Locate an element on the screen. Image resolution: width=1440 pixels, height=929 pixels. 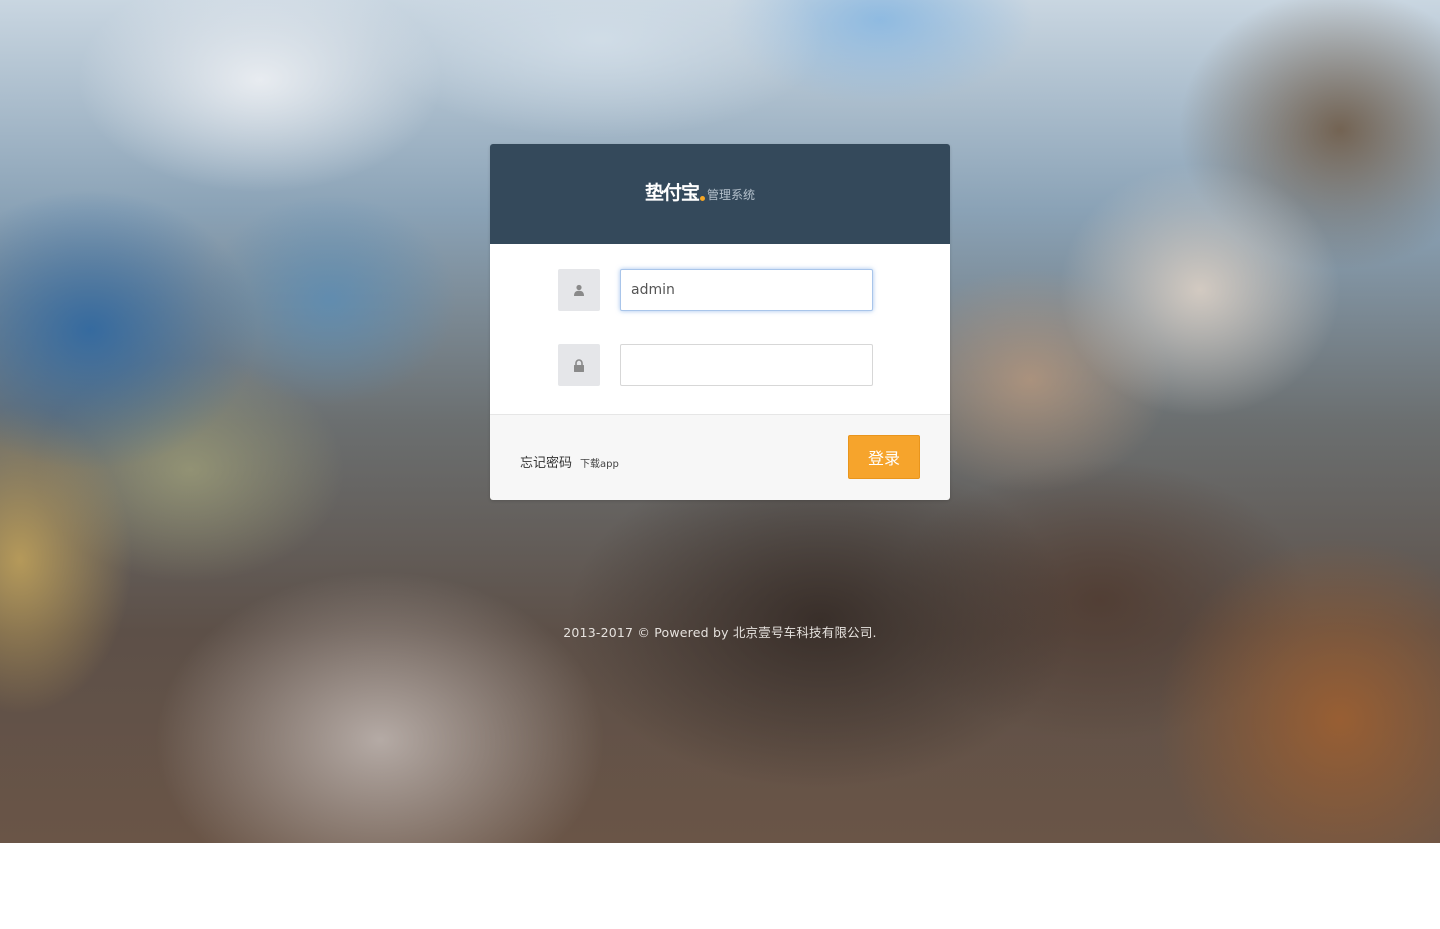
login-button: 登录 is located at coordinates (884, 457).